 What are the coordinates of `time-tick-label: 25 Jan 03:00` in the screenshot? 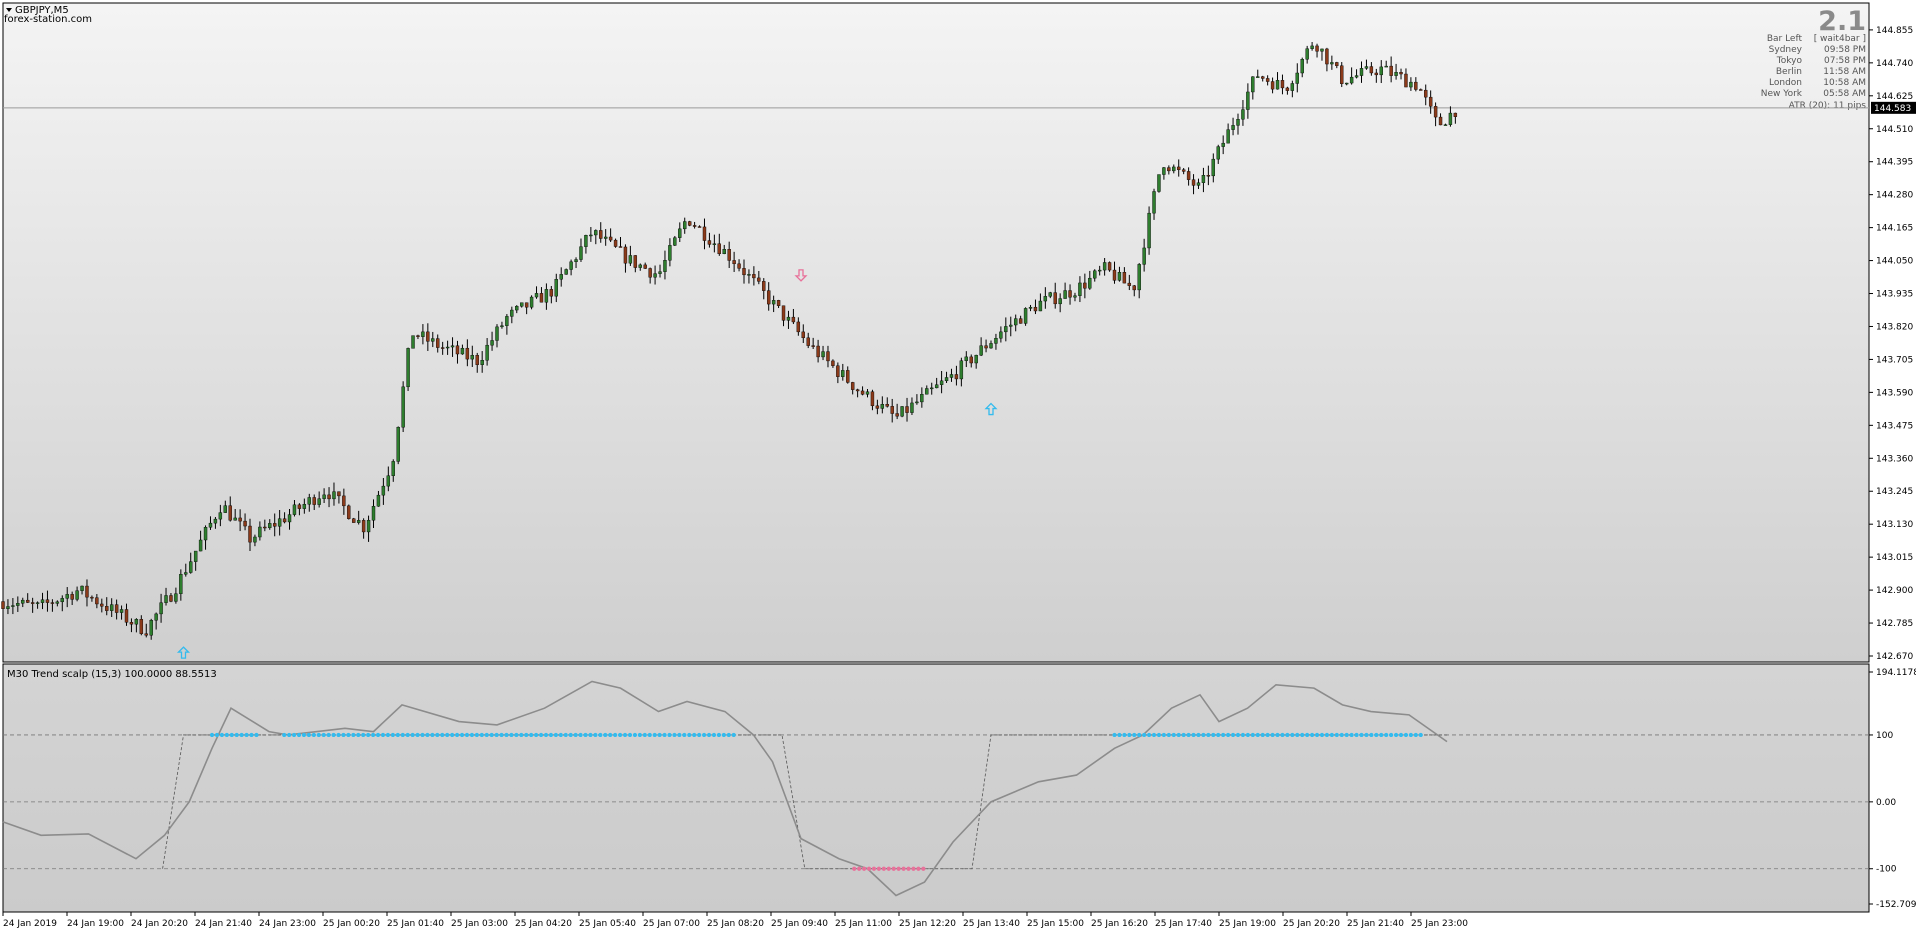 It's located at (479, 924).